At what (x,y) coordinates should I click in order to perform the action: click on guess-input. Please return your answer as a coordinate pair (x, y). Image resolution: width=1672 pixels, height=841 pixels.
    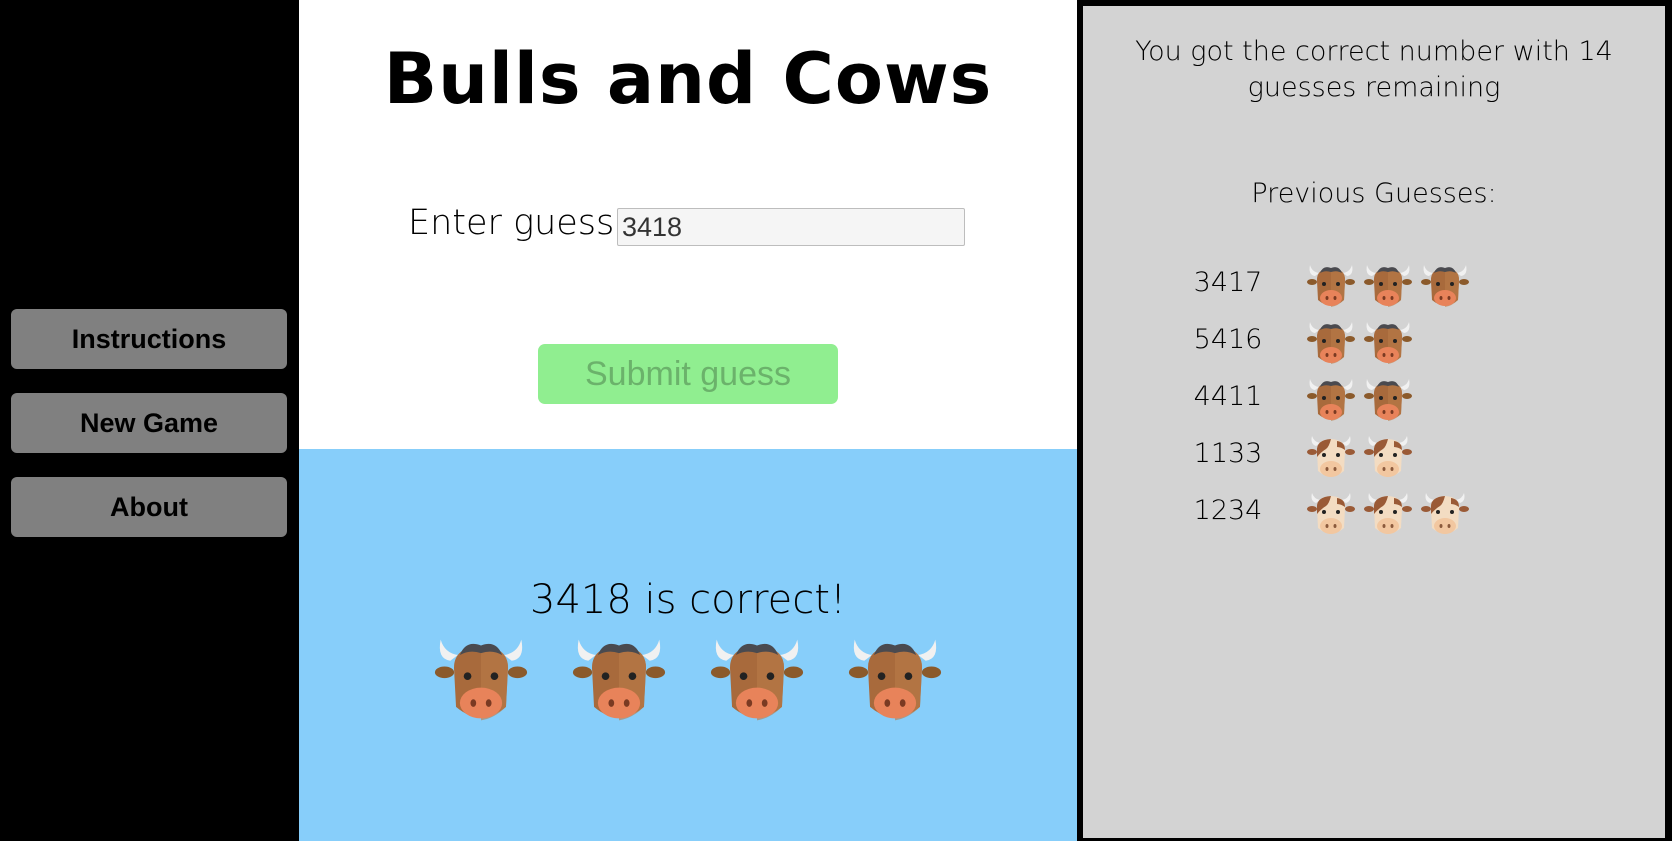
    Looking at the image, I should click on (791, 227).